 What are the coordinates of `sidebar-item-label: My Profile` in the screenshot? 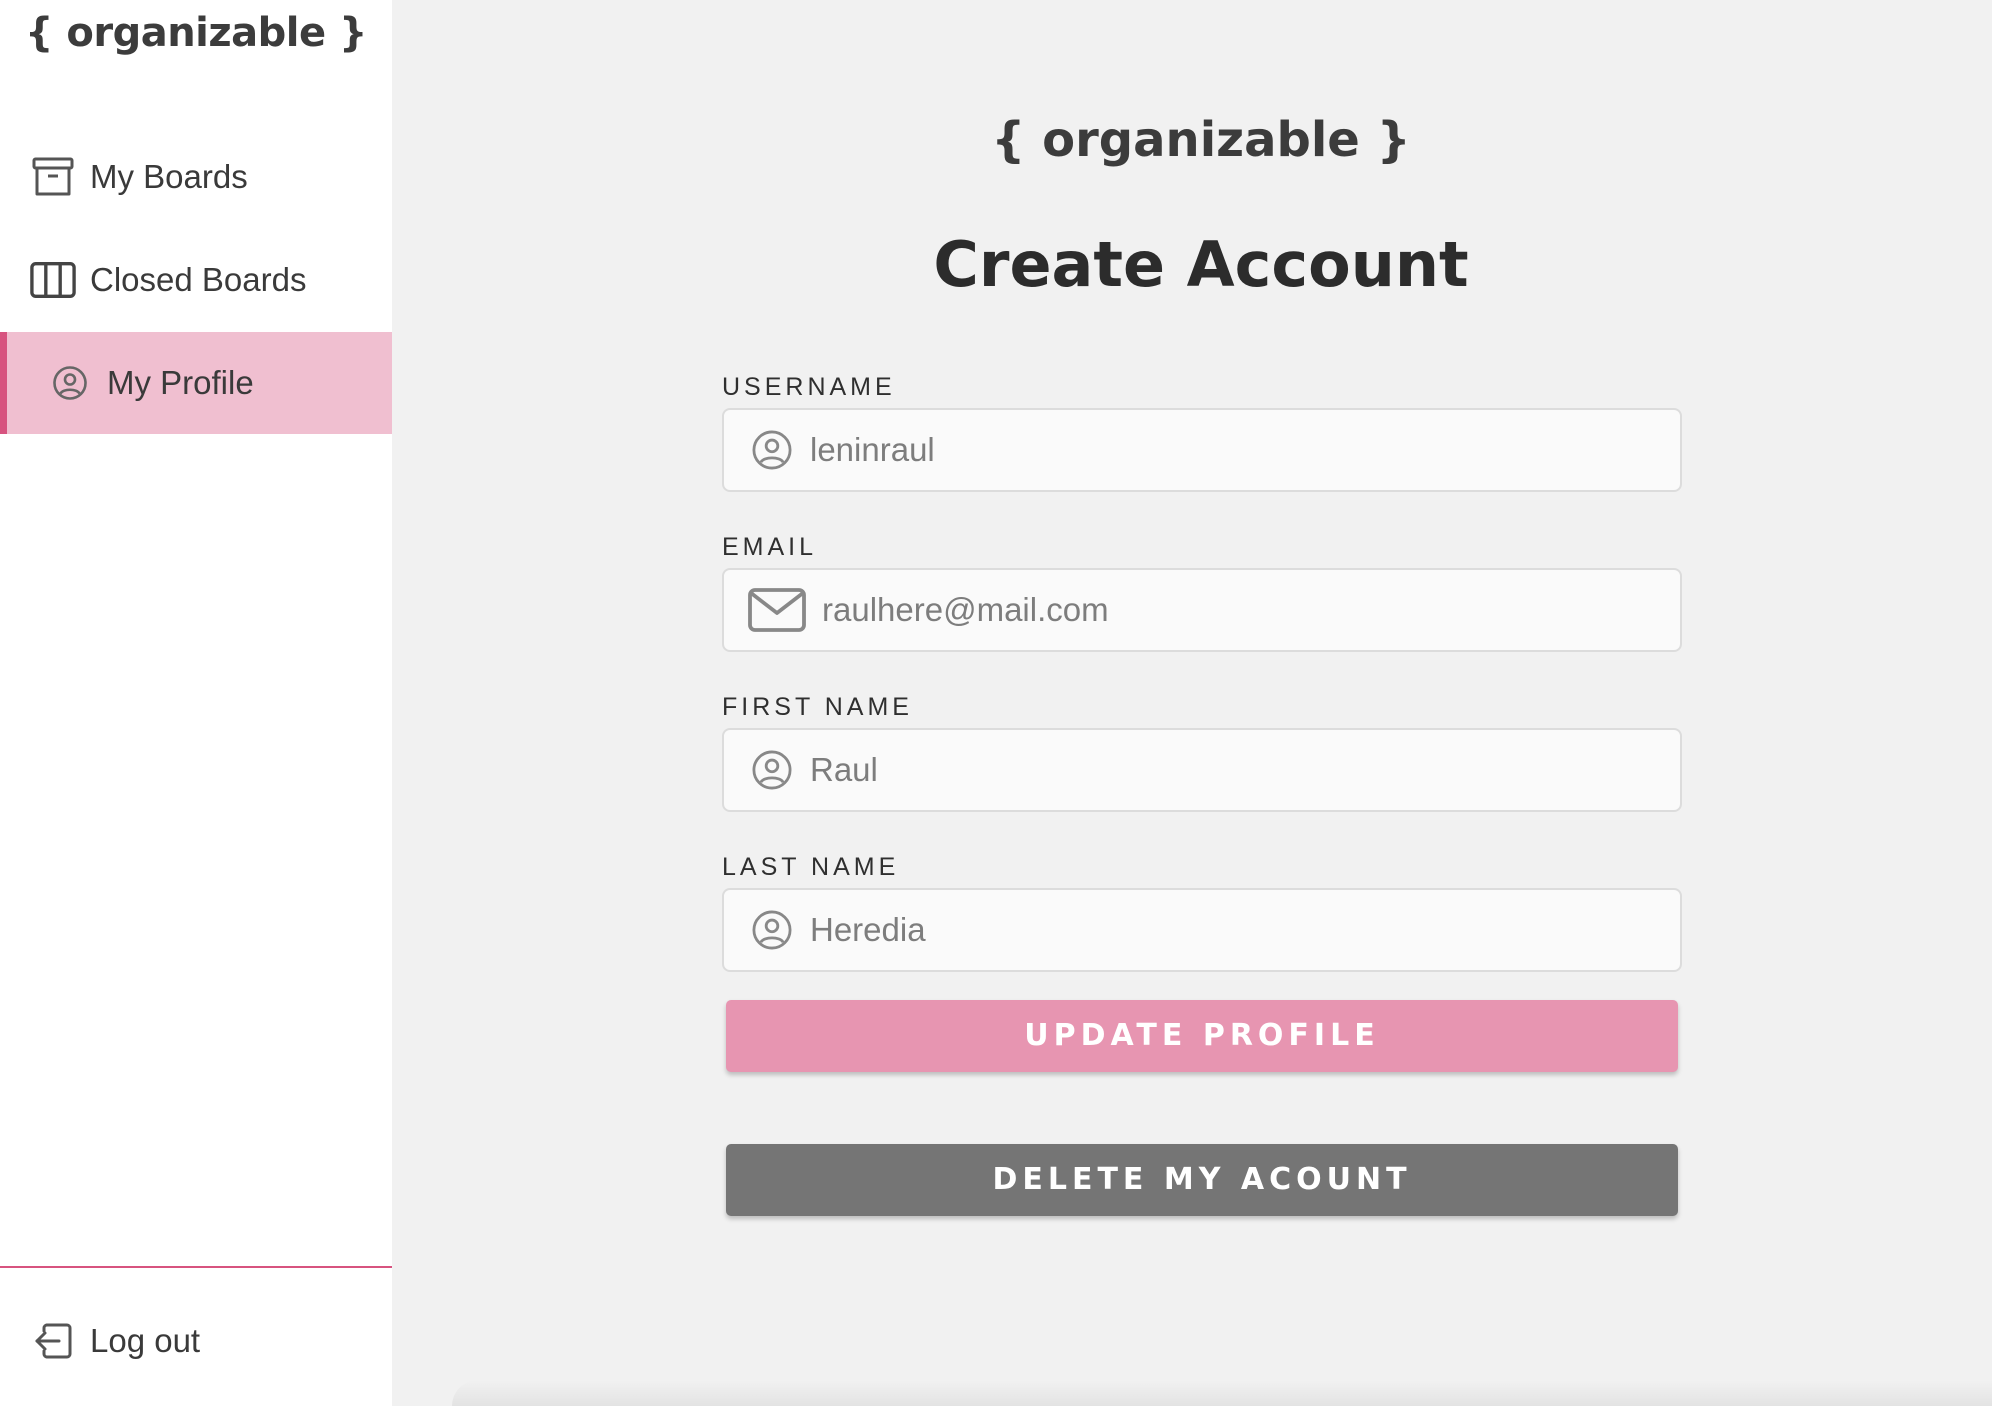 It's located at (180, 382).